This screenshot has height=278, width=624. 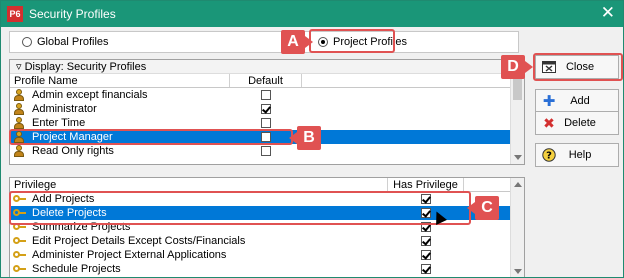 I want to click on add-button-label: Add, so click(x=580, y=101).